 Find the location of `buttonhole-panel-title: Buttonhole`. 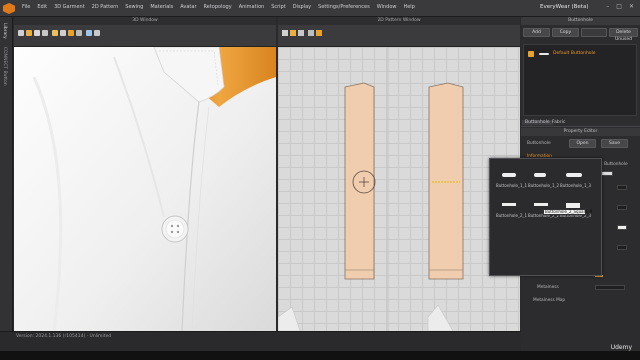

buttonhole-panel-title: Buttonhole is located at coordinates (580, 20).